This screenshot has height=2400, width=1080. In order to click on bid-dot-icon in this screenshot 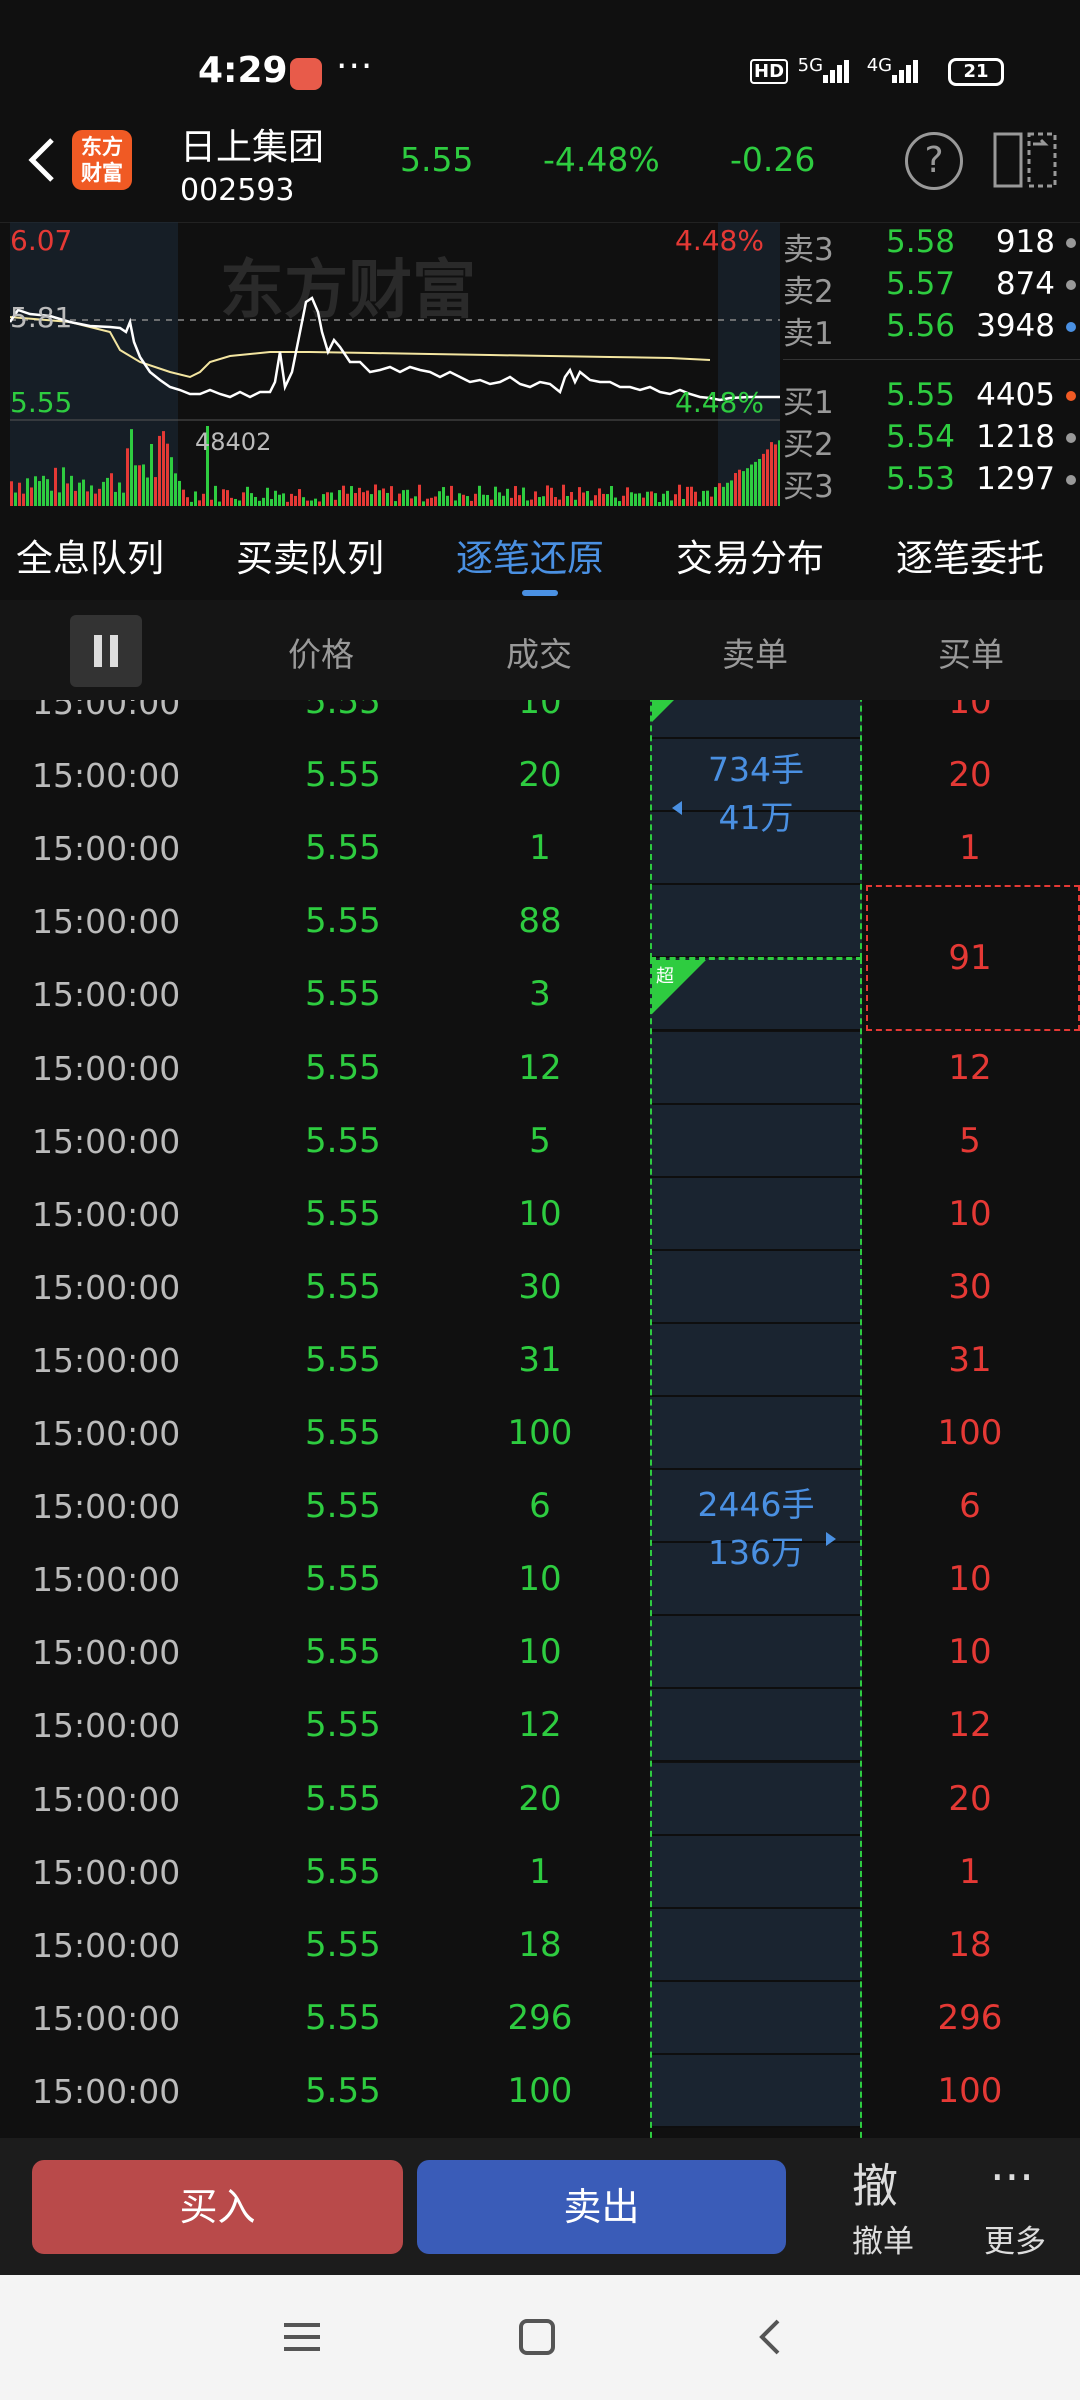, I will do `click(1071, 396)`.